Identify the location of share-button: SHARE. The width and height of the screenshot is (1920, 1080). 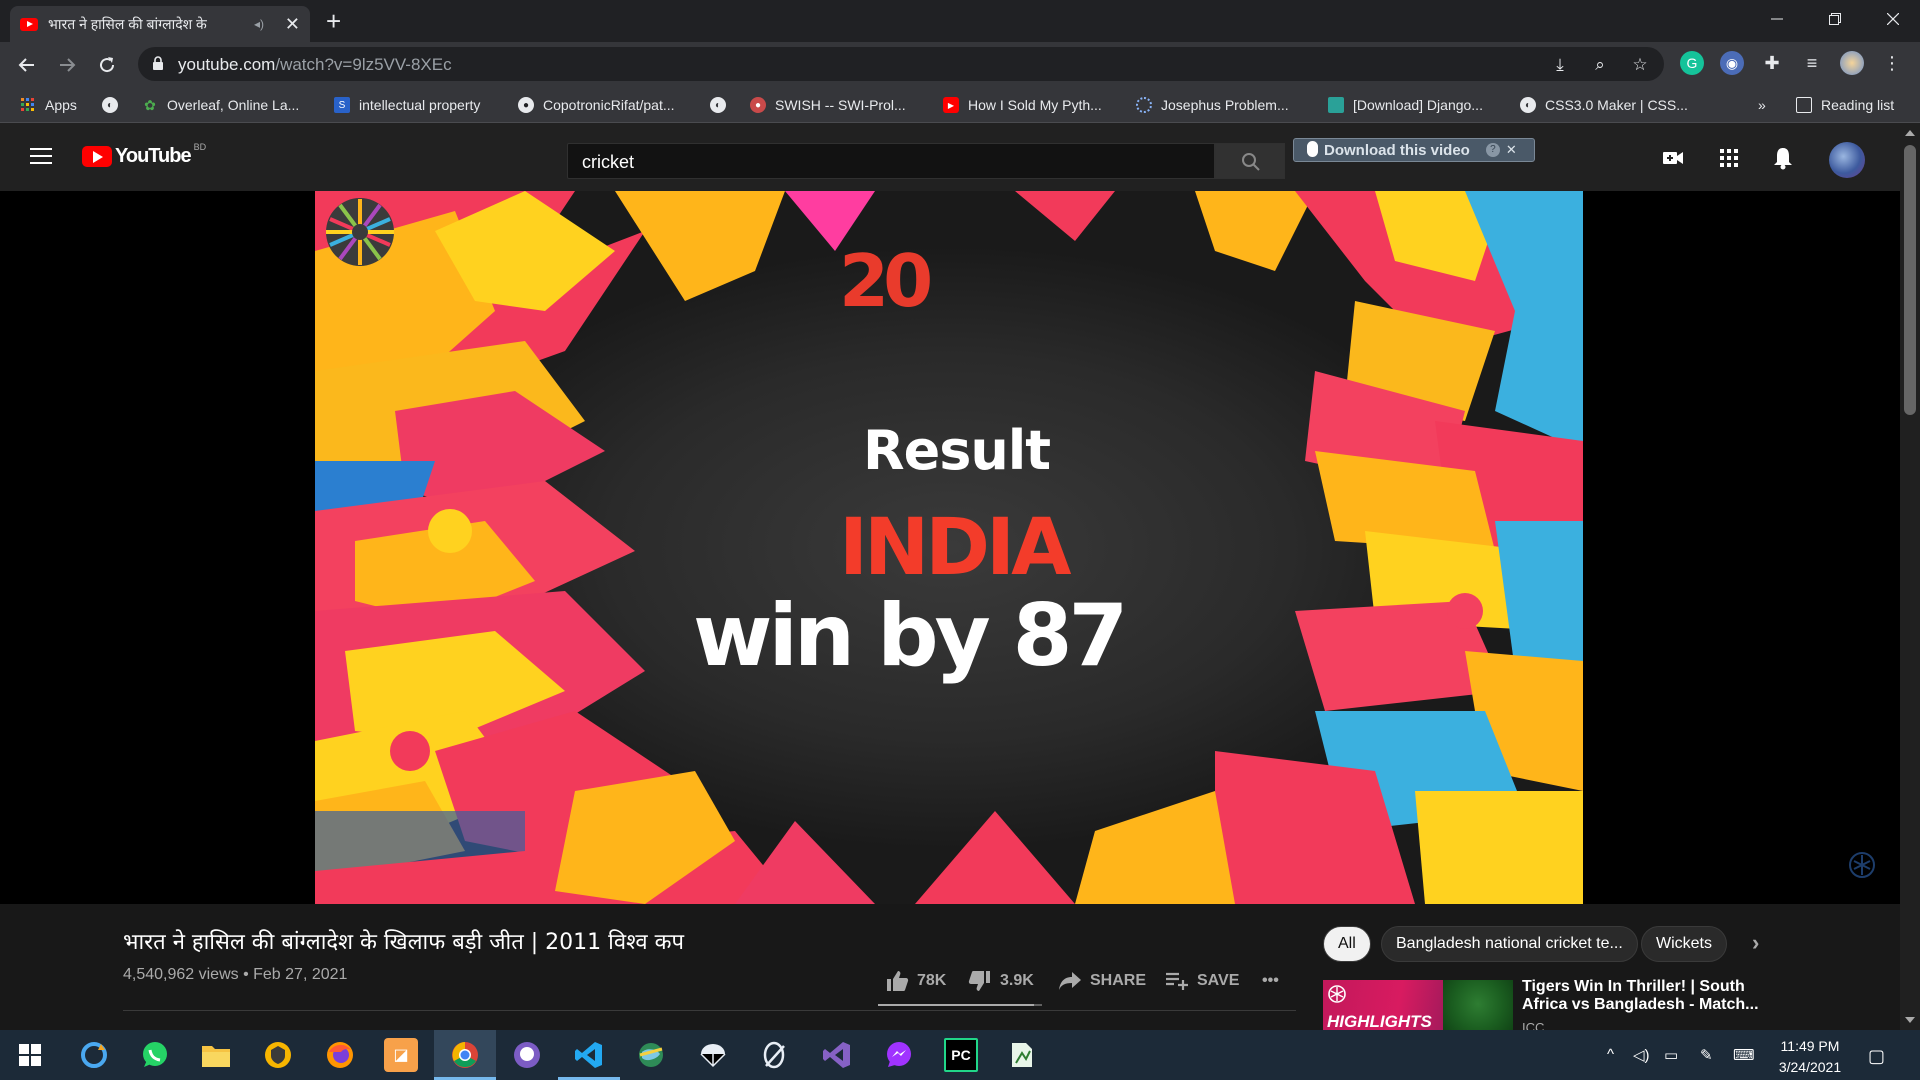
(1102, 981).